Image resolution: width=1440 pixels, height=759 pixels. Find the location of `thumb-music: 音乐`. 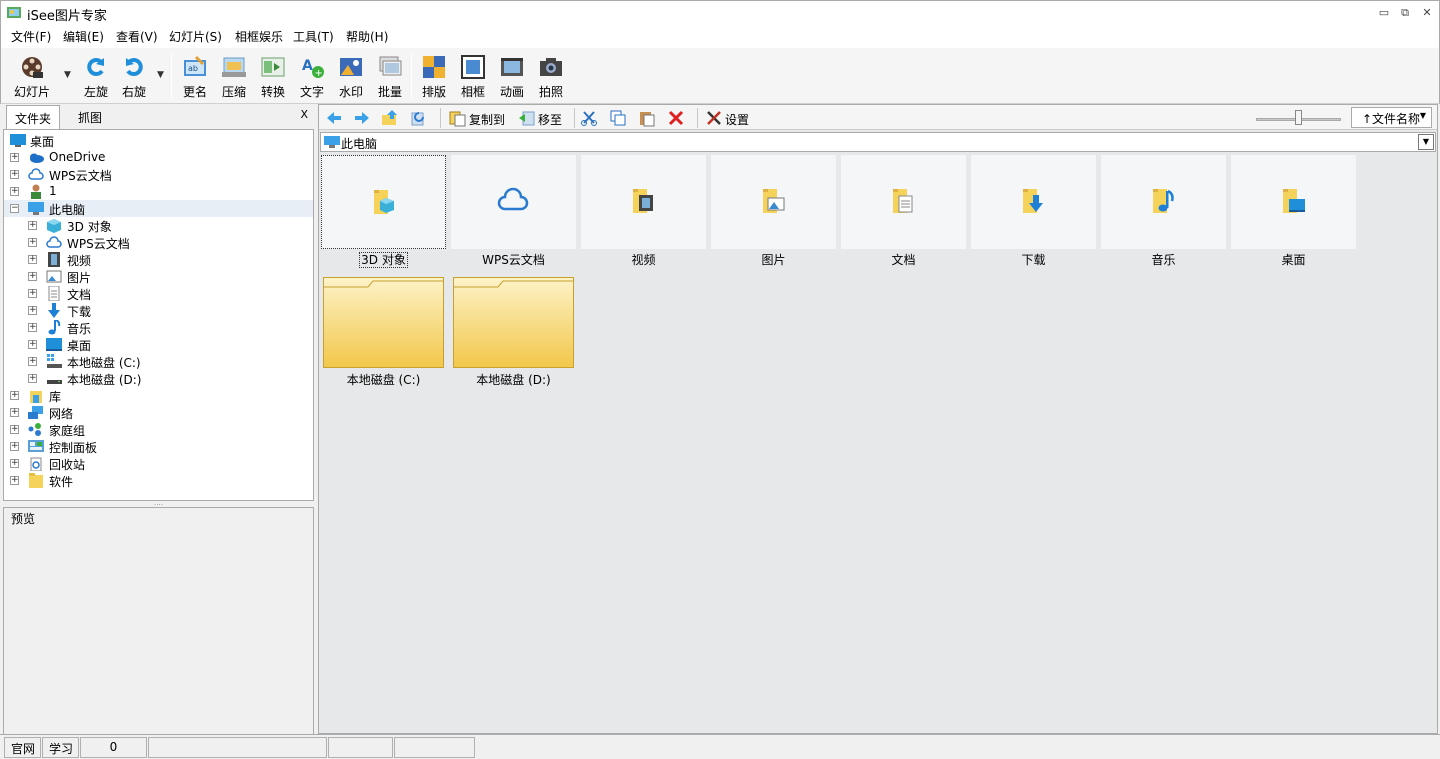

thumb-music: 音乐 is located at coordinates (1163, 211).